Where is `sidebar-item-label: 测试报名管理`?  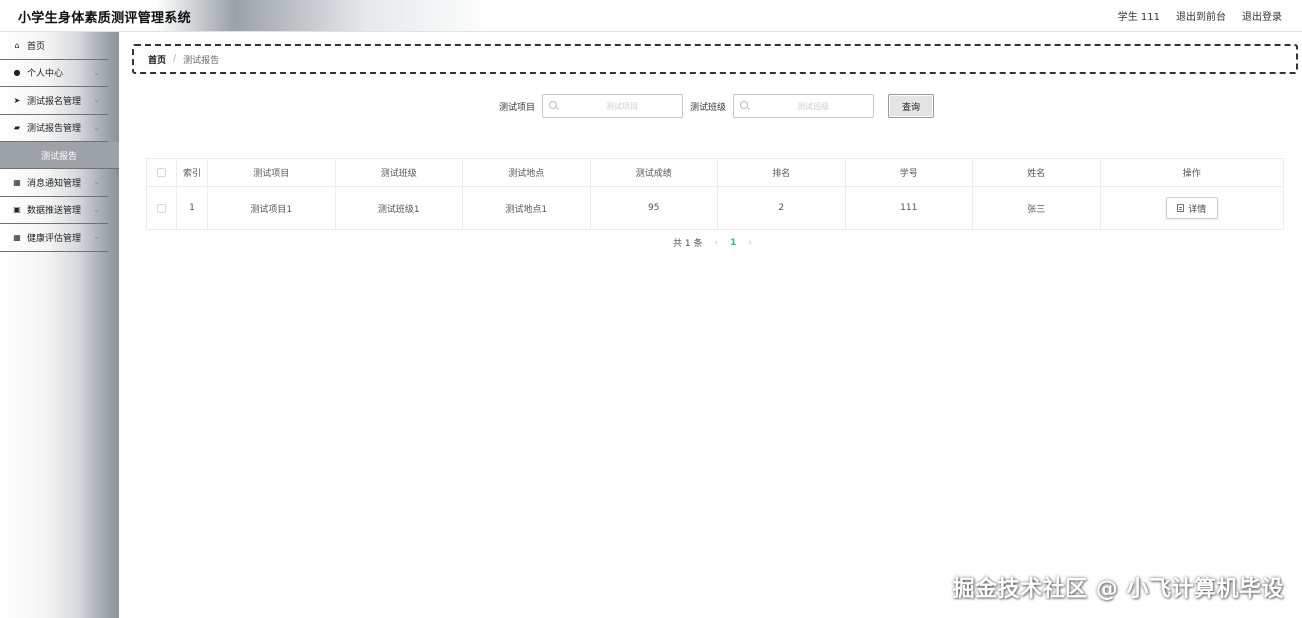
sidebar-item-label: 测试报名管理 is located at coordinates (54, 101).